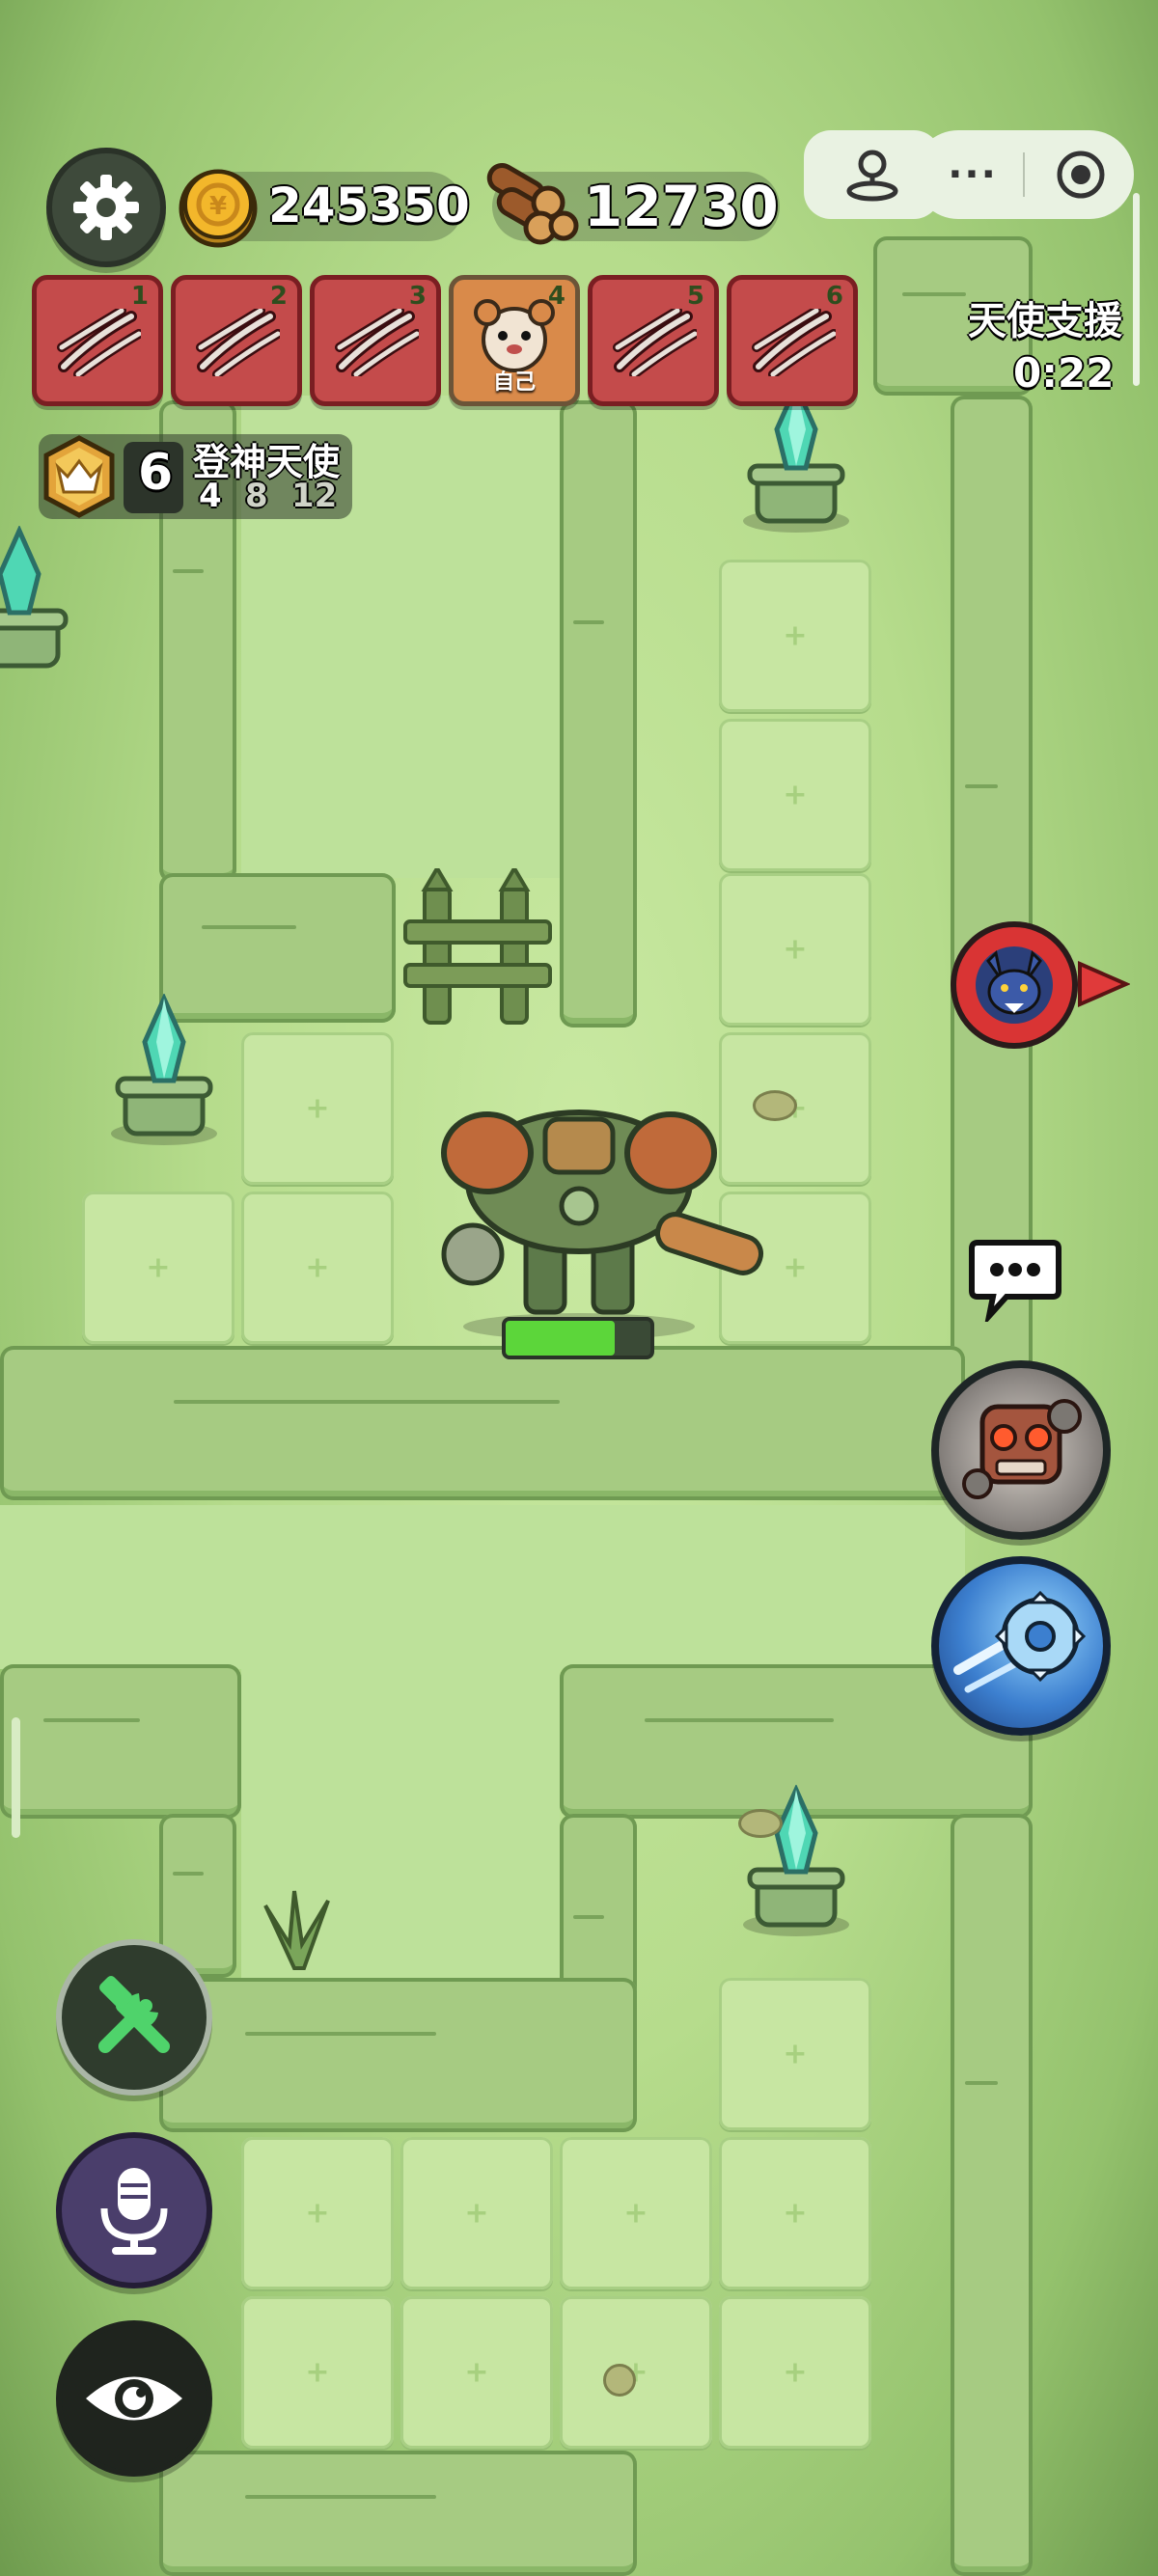  What do you see at coordinates (560, 1338) in the screenshot?
I see `boss-health-fill` at bounding box center [560, 1338].